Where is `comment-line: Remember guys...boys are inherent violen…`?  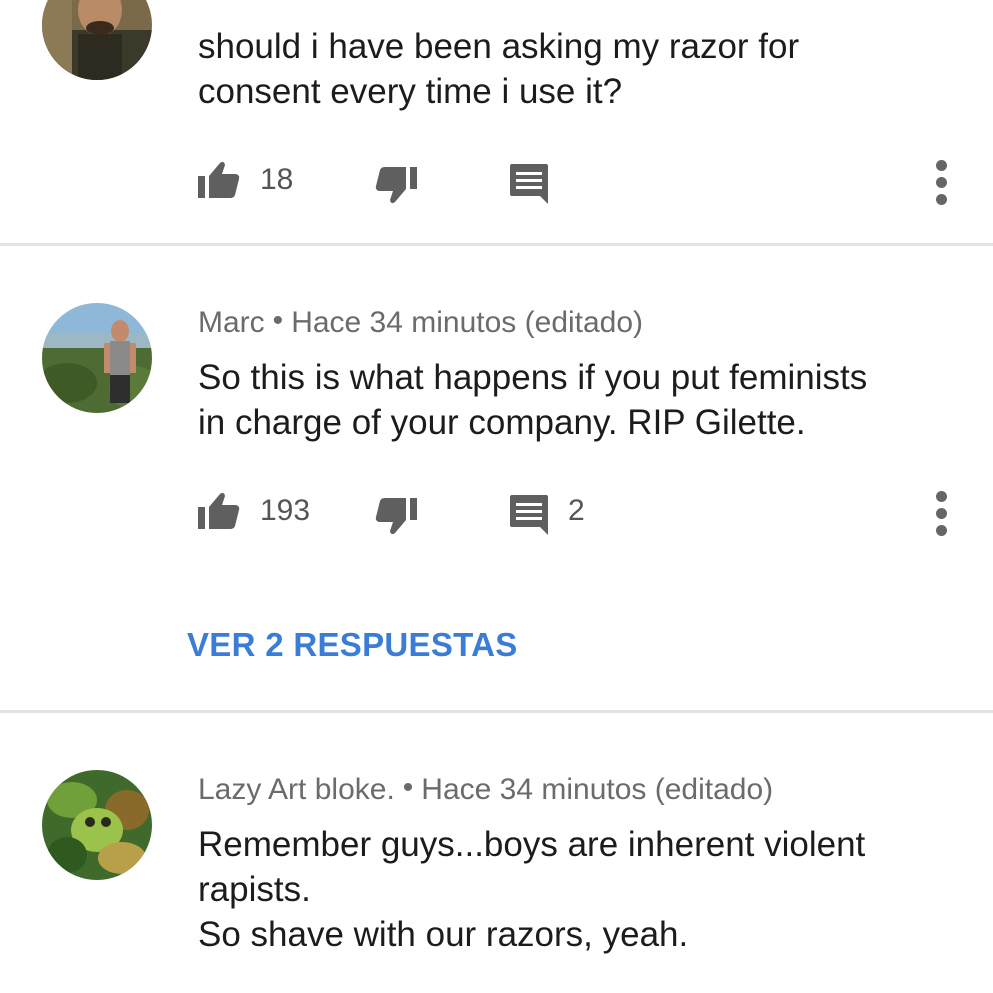
comment-line: Remember guys...boys are inherent violen… is located at coordinates (532, 844).